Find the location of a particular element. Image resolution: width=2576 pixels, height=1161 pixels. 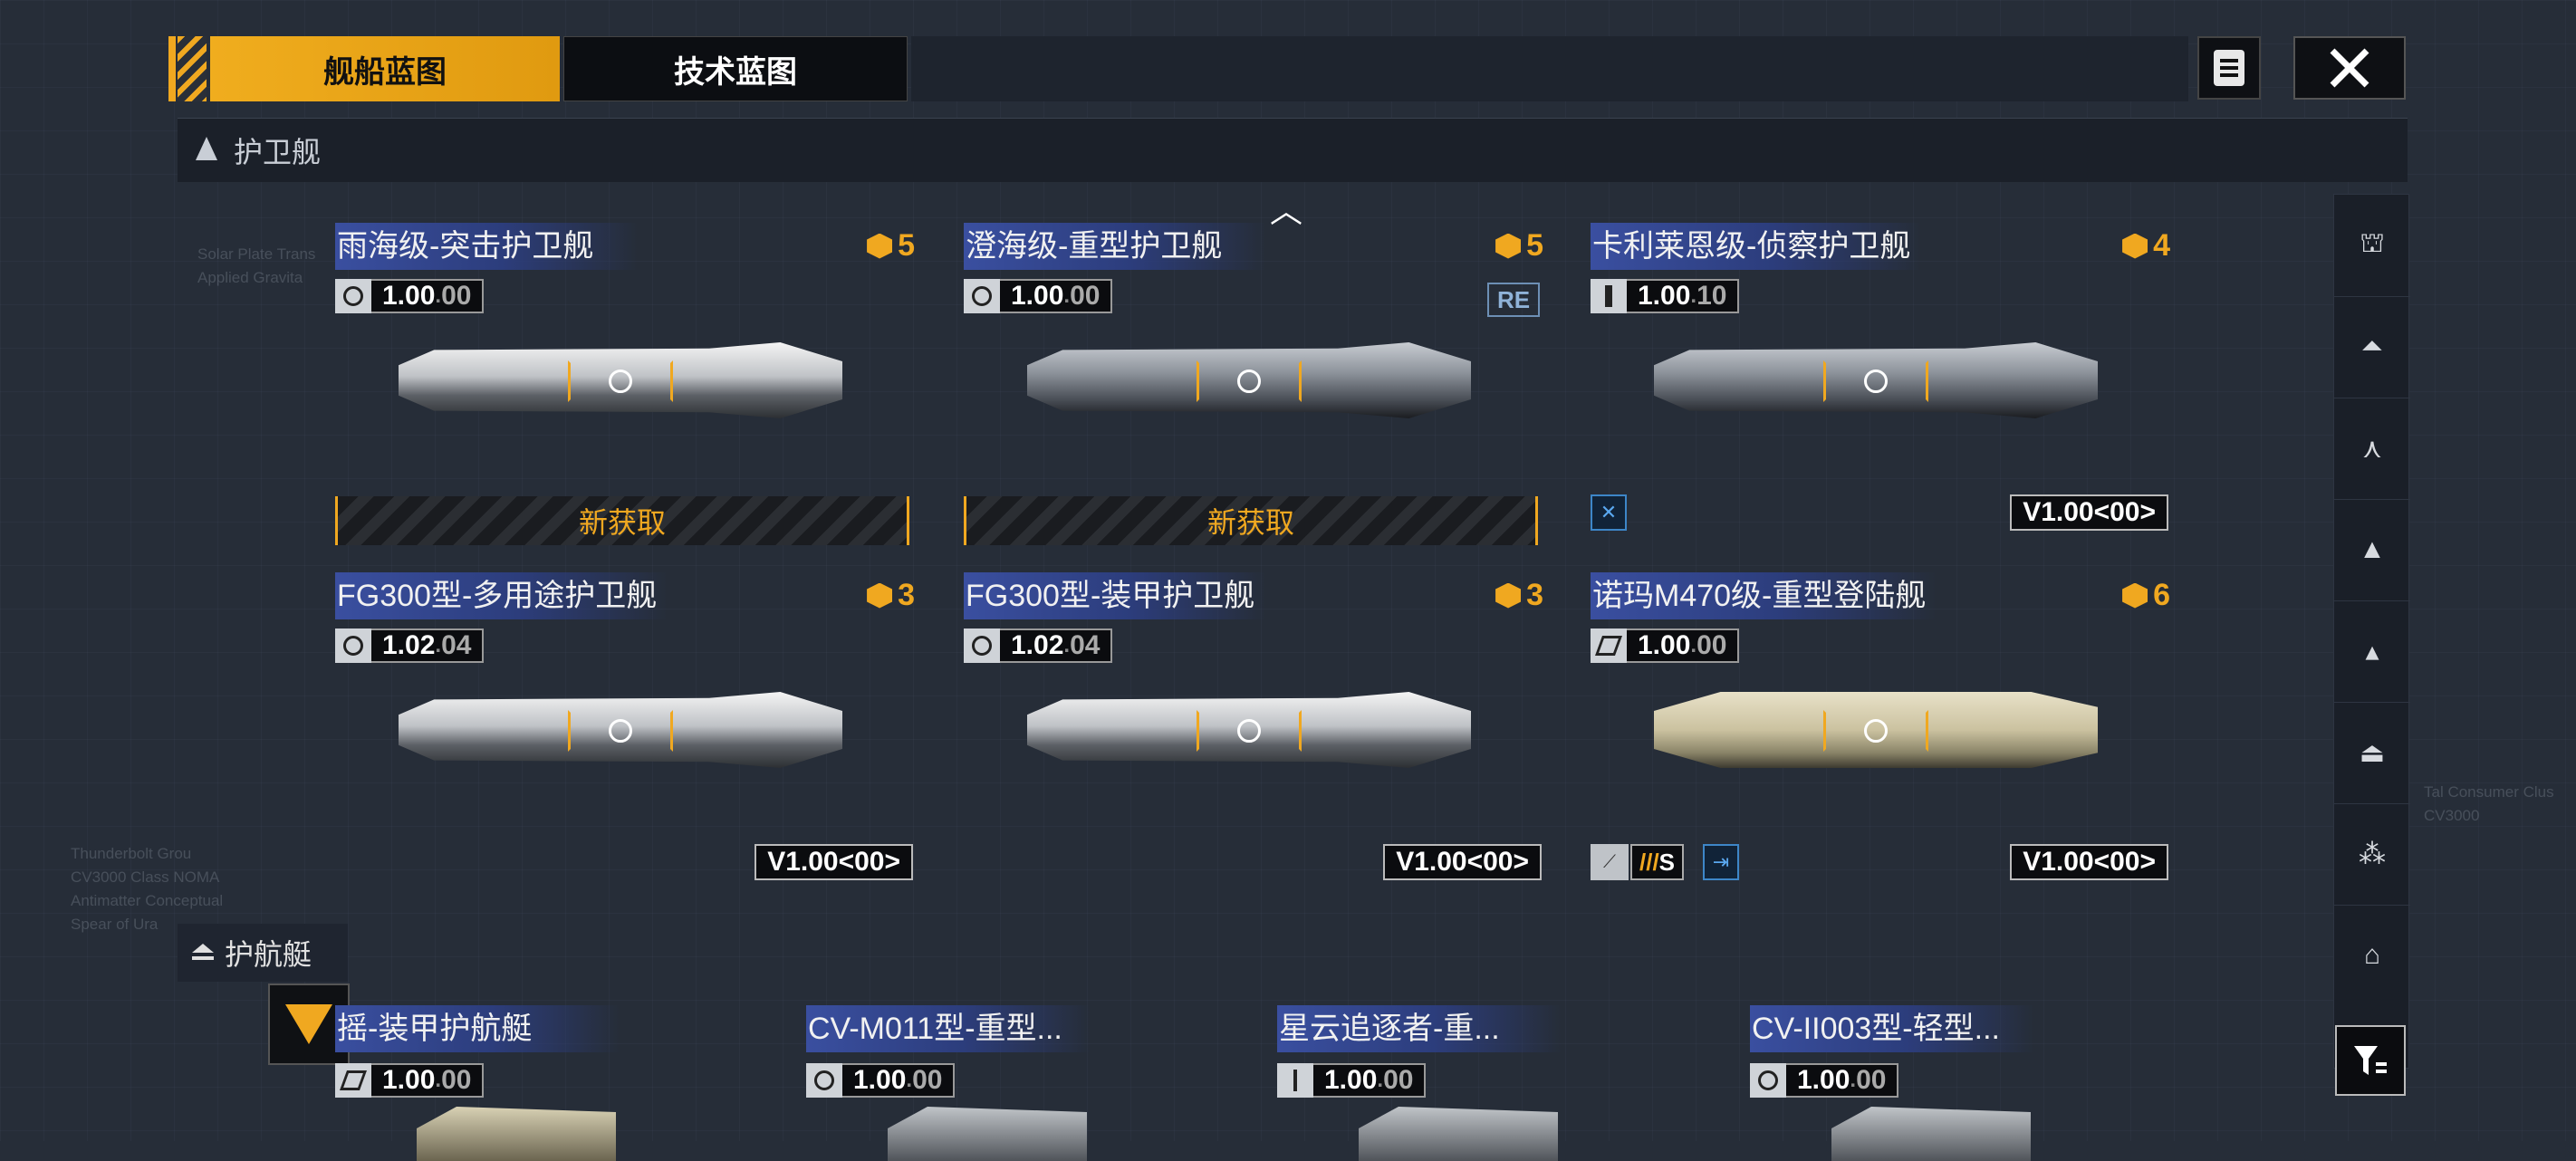

filter-icon is located at coordinates (2370, 1060).